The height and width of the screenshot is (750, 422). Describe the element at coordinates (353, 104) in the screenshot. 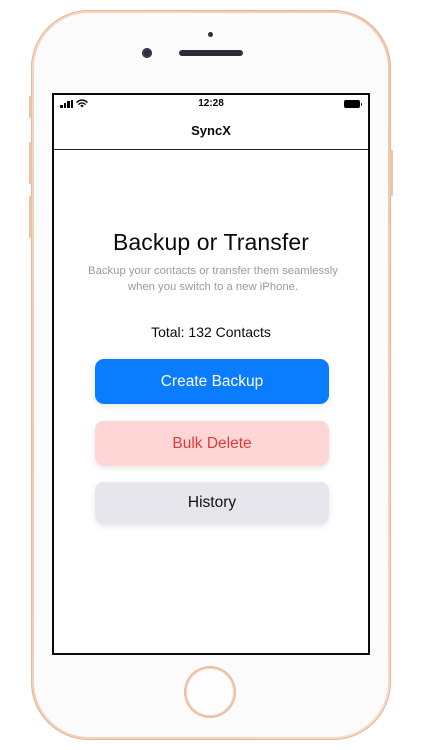

I see `battery-icon` at that location.